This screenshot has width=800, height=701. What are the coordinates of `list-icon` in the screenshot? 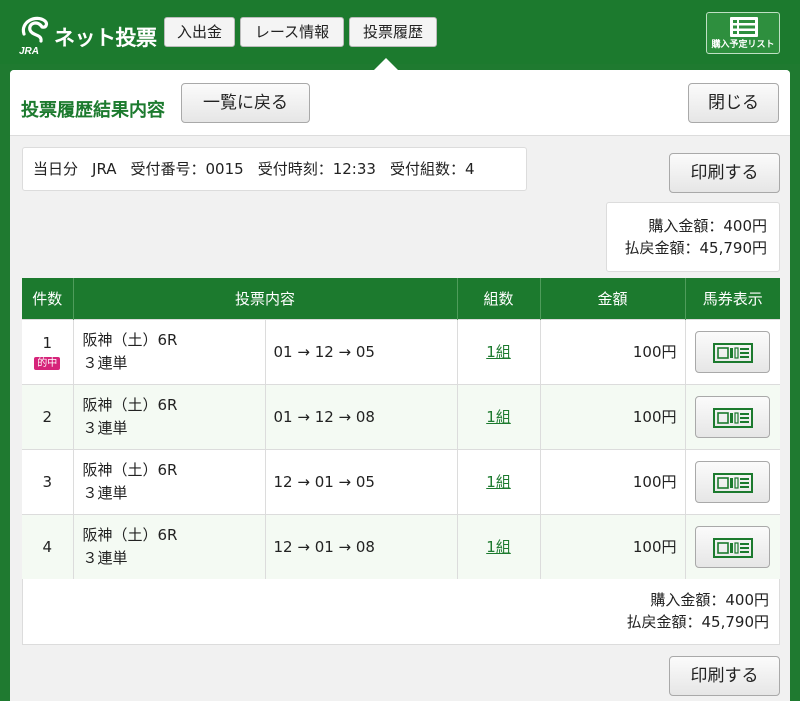 It's located at (744, 27).